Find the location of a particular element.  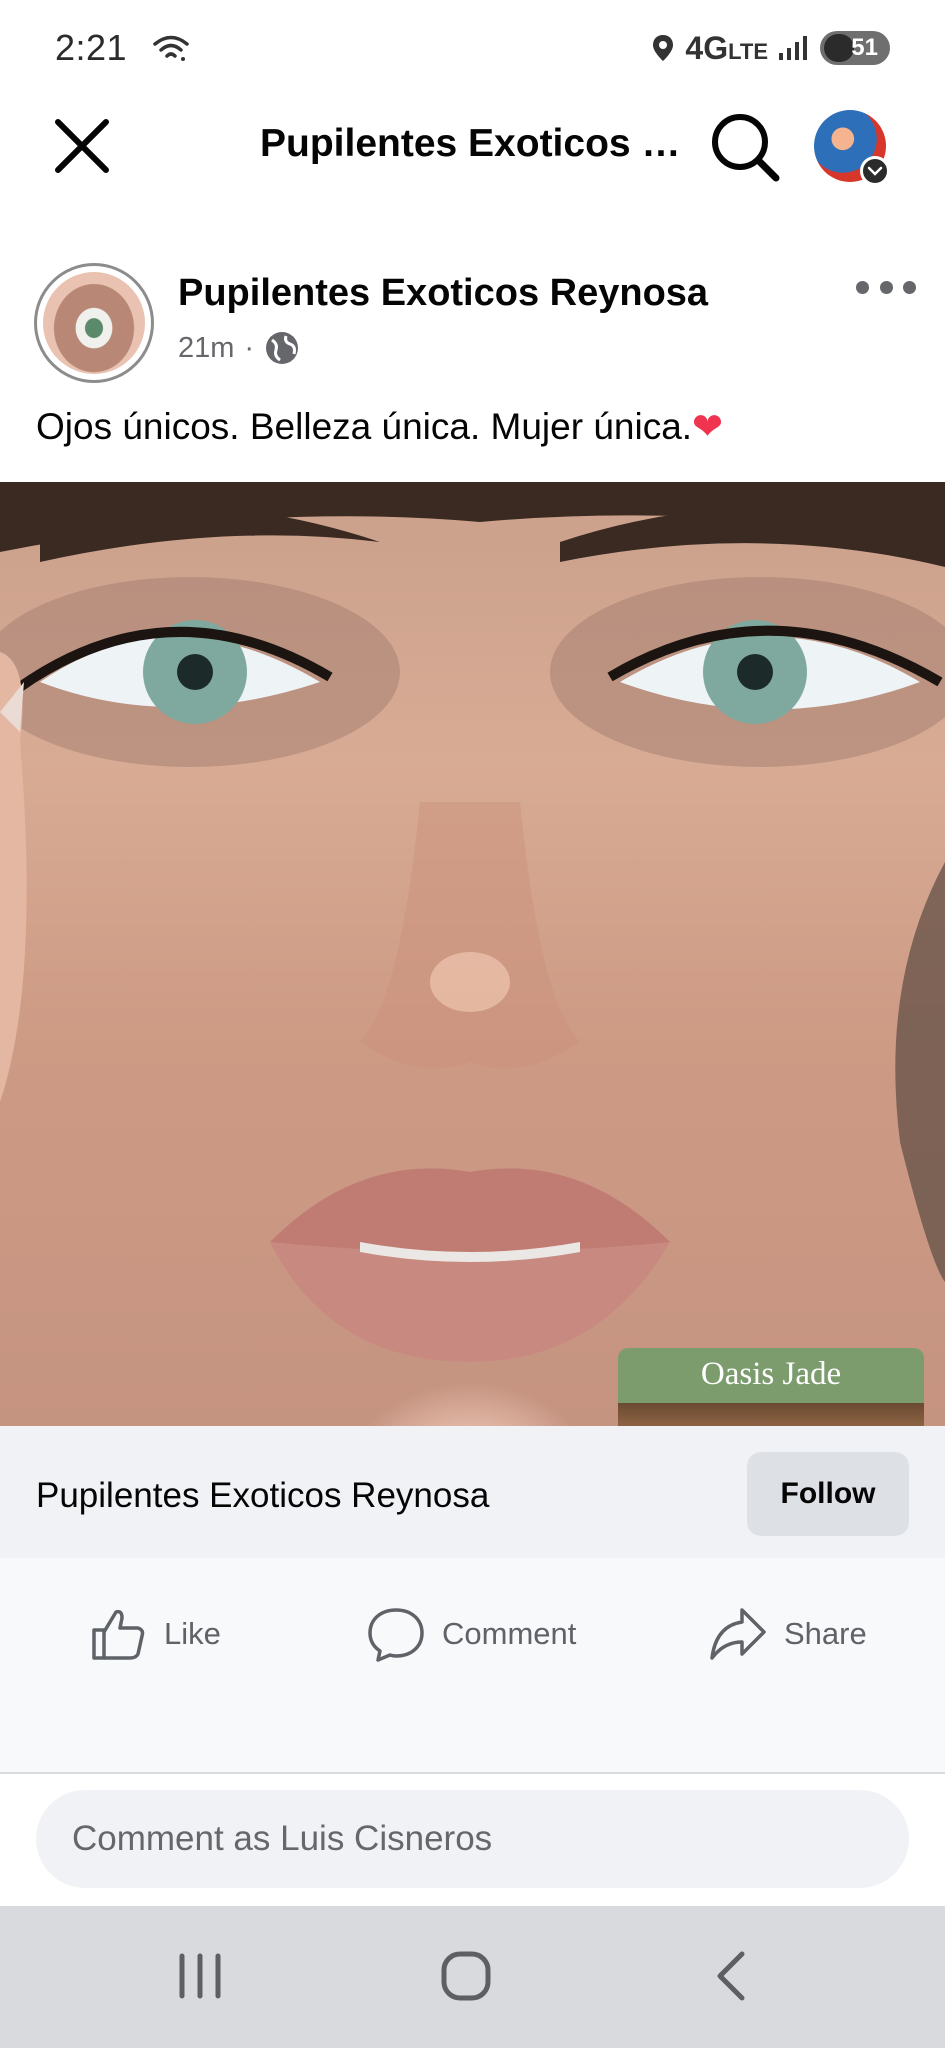

post-time: 21m is located at coordinates (206, 348).